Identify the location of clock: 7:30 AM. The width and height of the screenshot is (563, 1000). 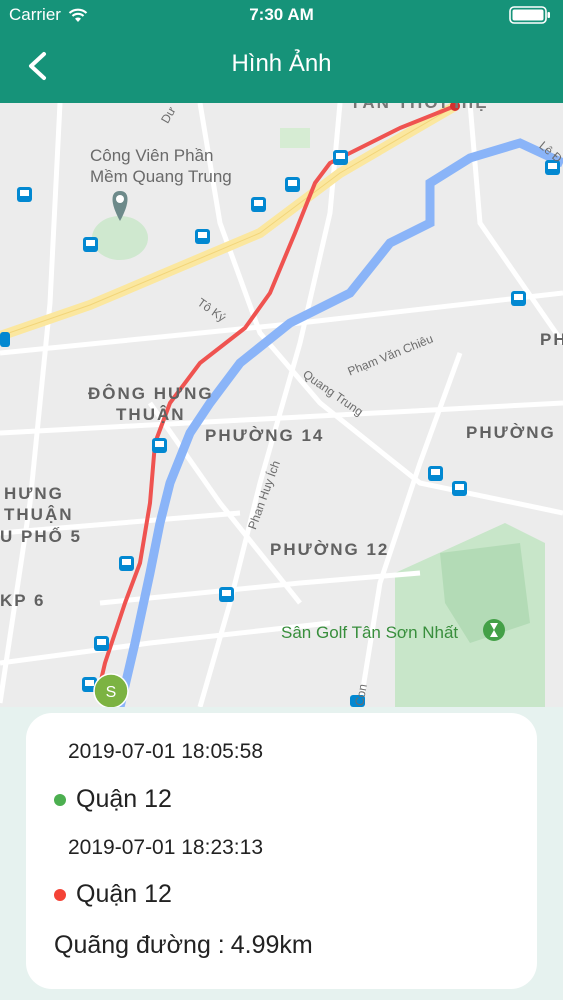
(281, 14).